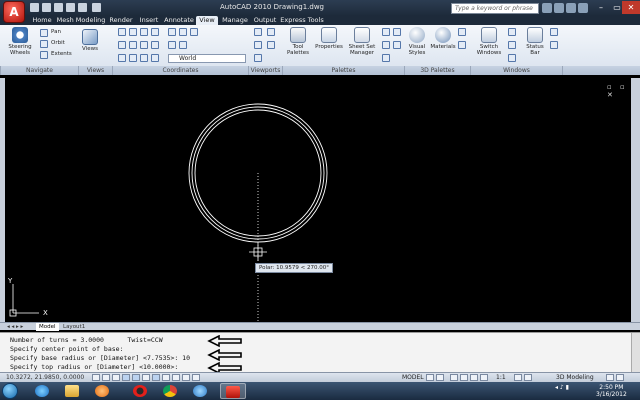 This screenshot has height=400, width=640. What do you see at coordinates (258, 58) in the screenshot?
I see `viewport-join-icon` at bounding box center [258, 58].